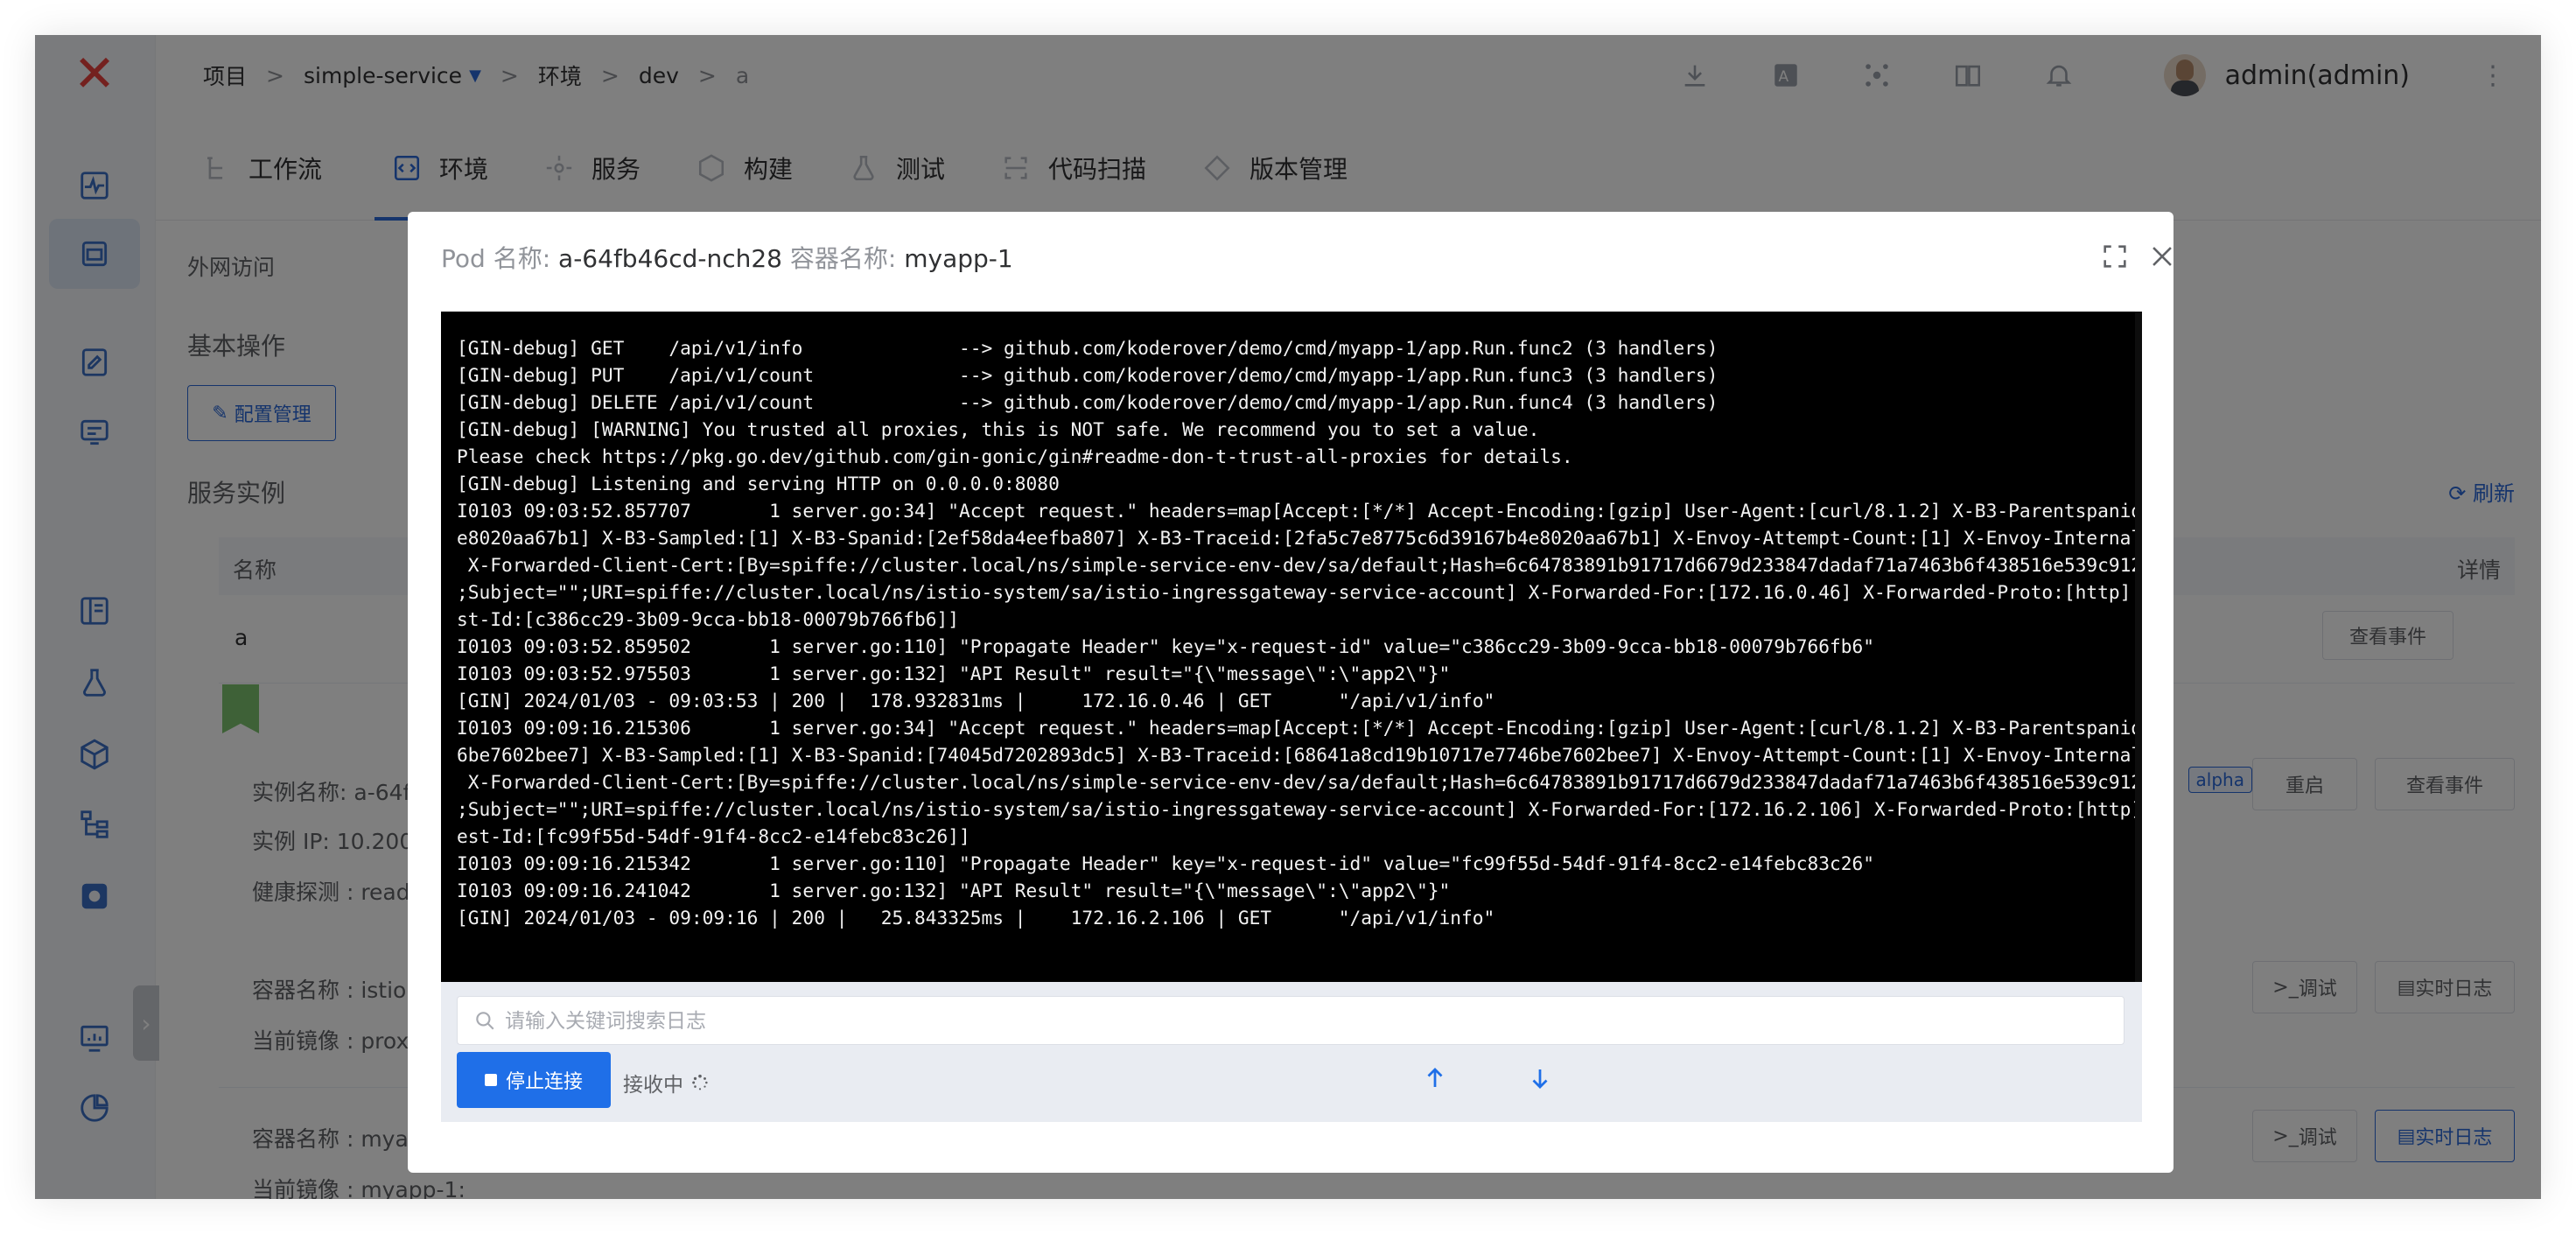 Image resolution: width=2576 pixels, height=1234 pixels. I want to click on close-icon, so click(2162, 256).